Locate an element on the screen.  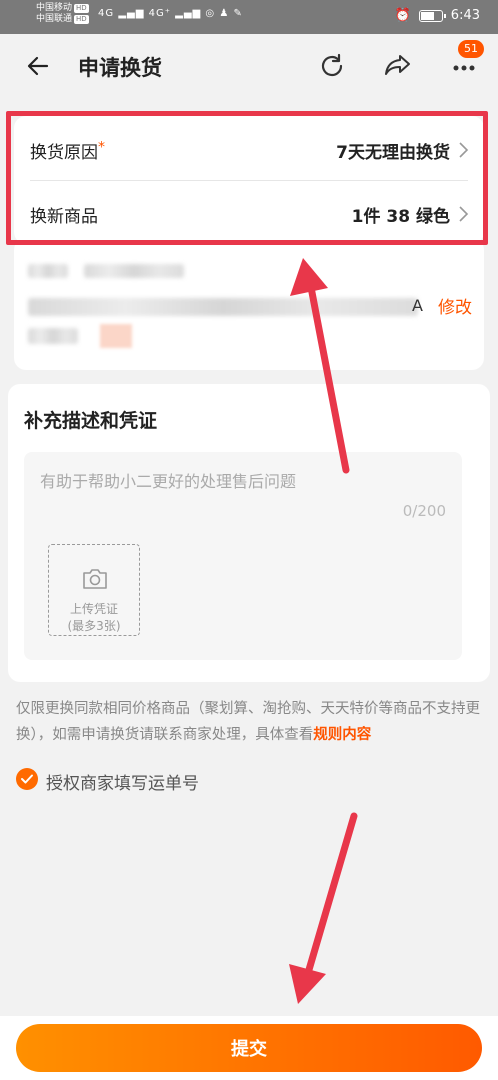
share-icon is located at coordinates (398, 66).